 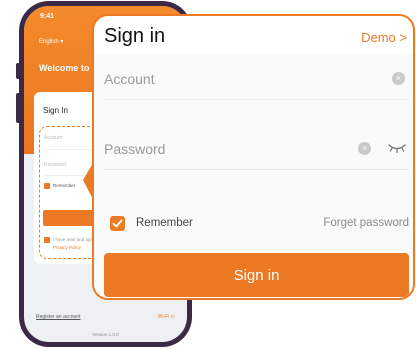 What do you see at coordinates (259, 223) in the screenshot?
I see `remember-row: Remember Forget password` at bounding box center [259, 223].